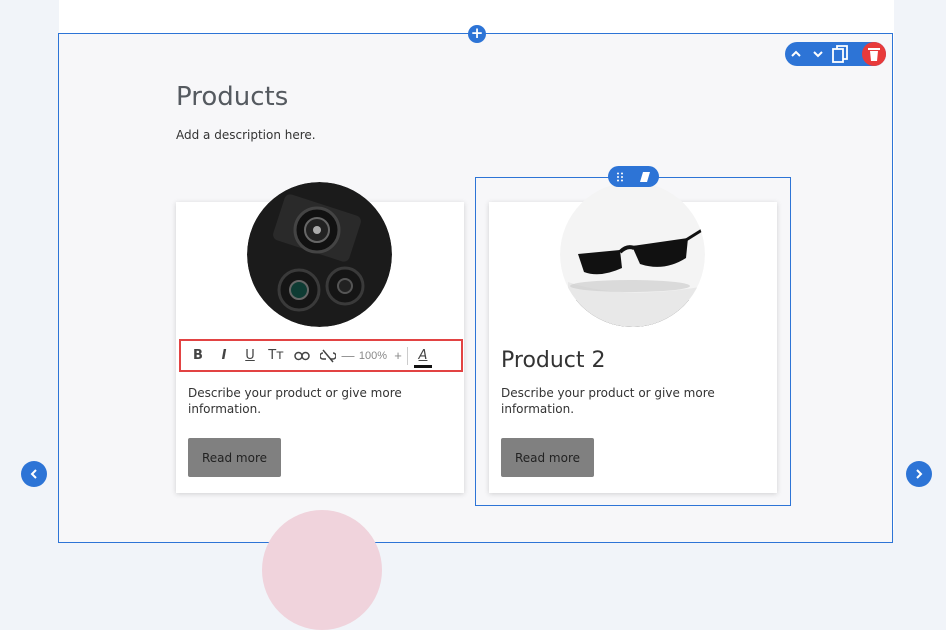 The image size is (946, 630). I want to click on duplicate-icon, so click(840, 54).